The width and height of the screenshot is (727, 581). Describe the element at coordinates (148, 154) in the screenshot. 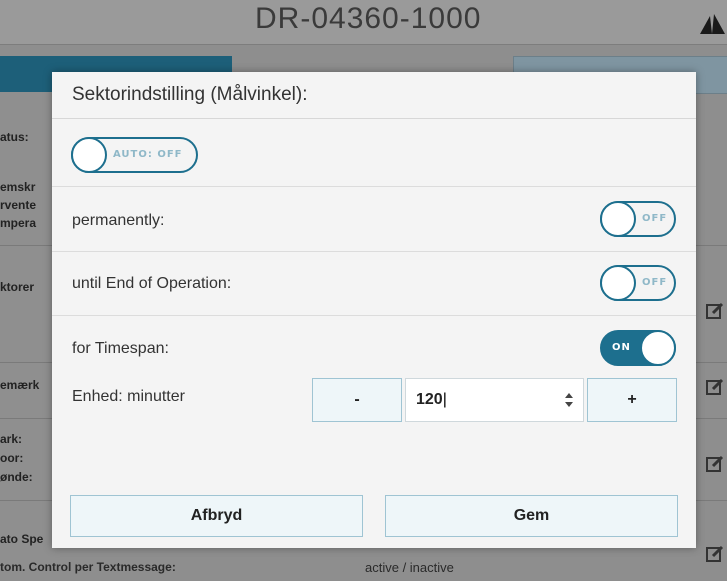

I see `auto-toggle-text: AUTO: OFF` at that location.